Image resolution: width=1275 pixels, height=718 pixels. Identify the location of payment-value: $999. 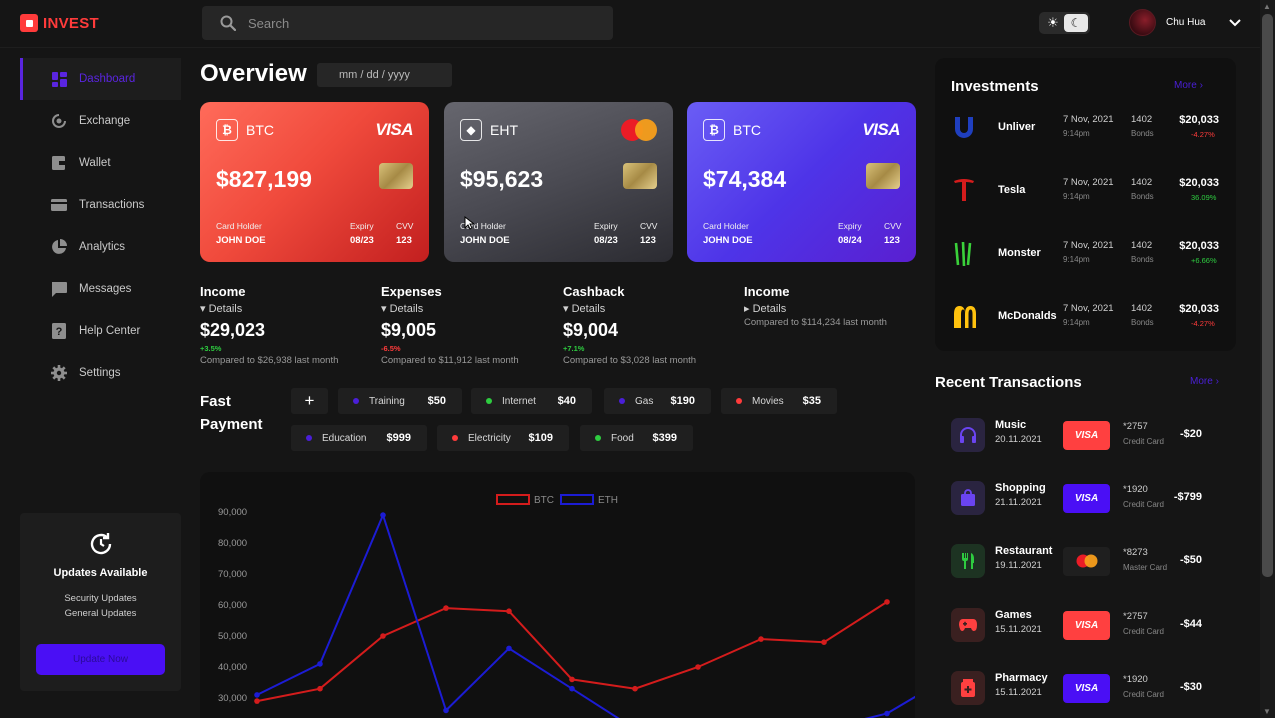
(398, 438).